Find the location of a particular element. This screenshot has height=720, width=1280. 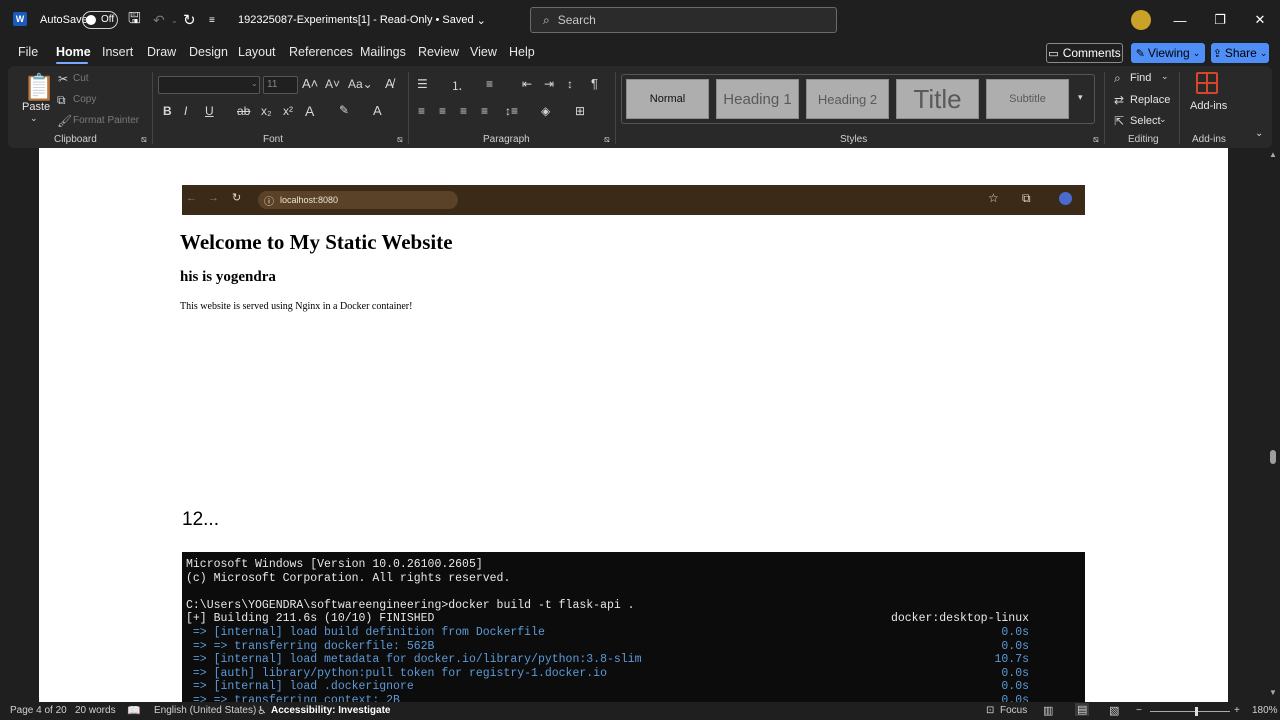

style-title: Title is located at coordinates (937, 99).